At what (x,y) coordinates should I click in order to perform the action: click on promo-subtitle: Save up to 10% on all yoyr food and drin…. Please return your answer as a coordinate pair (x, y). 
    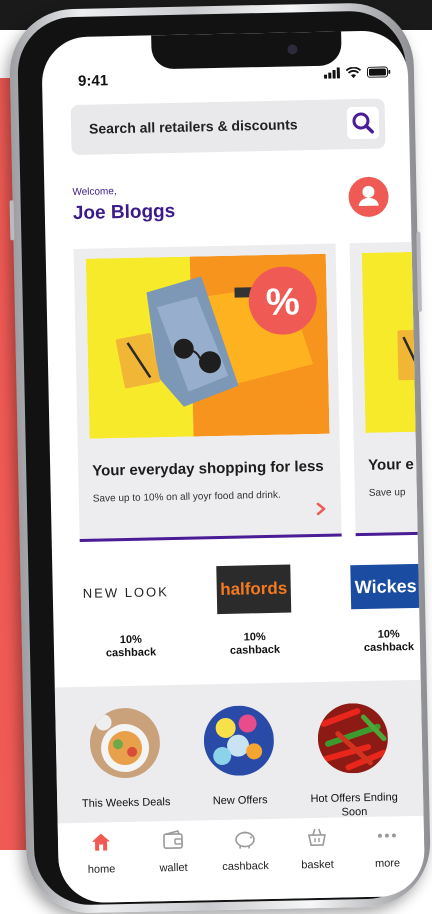
    Looking at the image, I should click on (187, 497).